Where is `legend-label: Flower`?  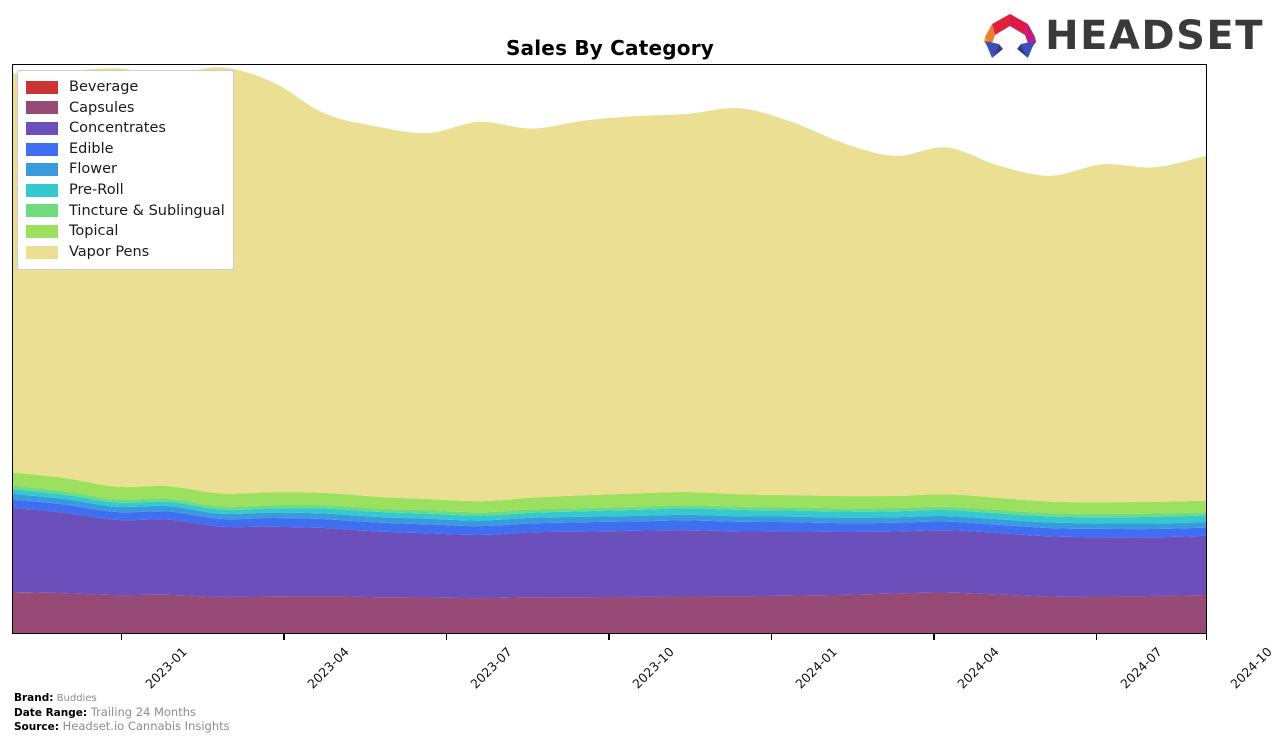
legend-label: Flower is located at coordinates (93, 169).